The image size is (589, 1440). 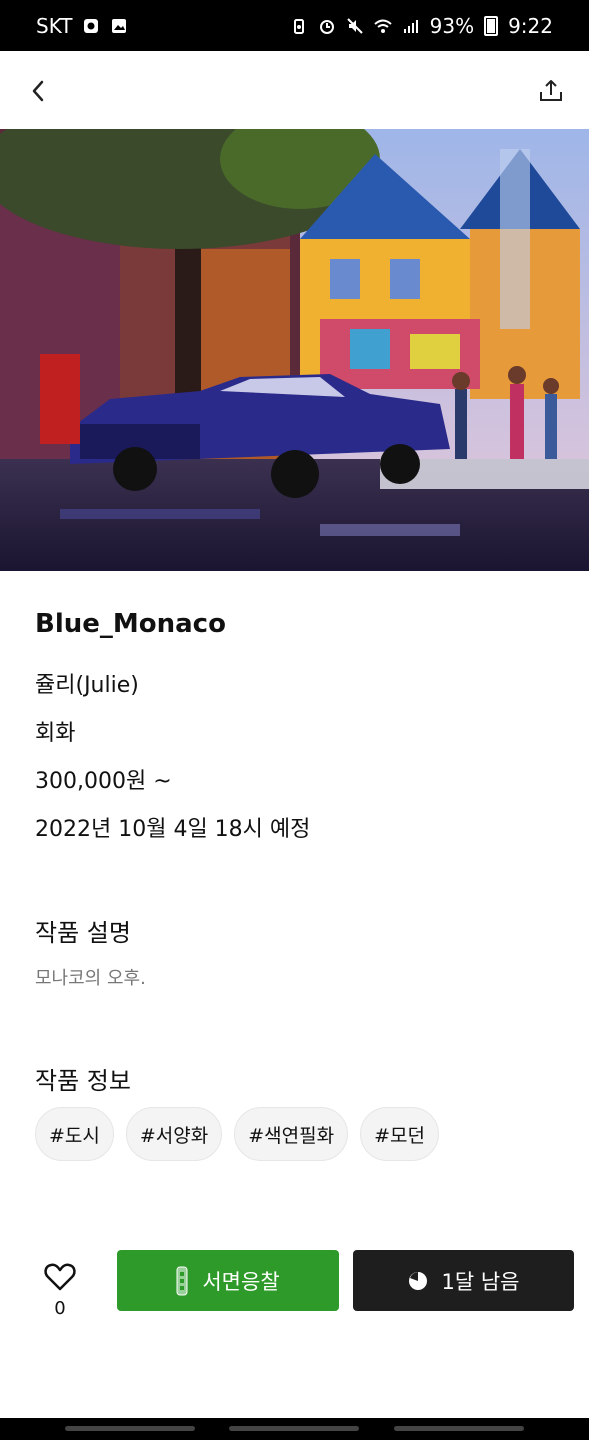 What do you see at coordinates (382, 26) in the screenshot?
I see `wifi-icon` at bounding box center [382, 26].